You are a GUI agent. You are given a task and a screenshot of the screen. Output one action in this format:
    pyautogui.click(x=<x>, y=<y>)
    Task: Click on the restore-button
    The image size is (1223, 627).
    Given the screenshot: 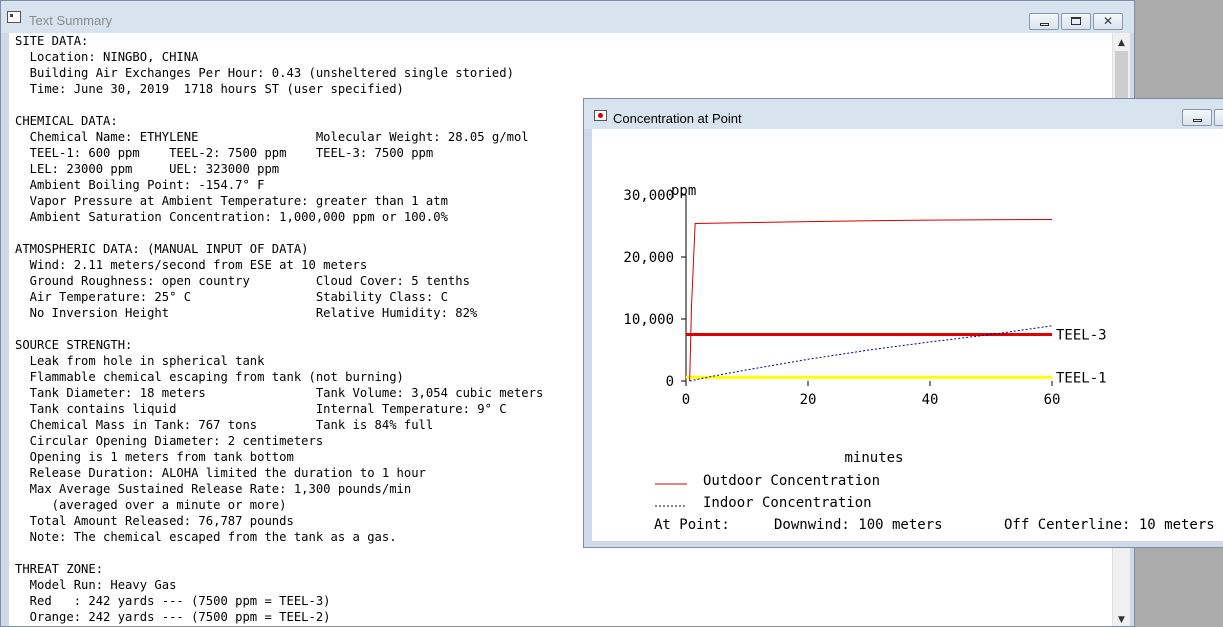 What is the action you would take?
    pyautogui.click(x=1076, y=21)
    